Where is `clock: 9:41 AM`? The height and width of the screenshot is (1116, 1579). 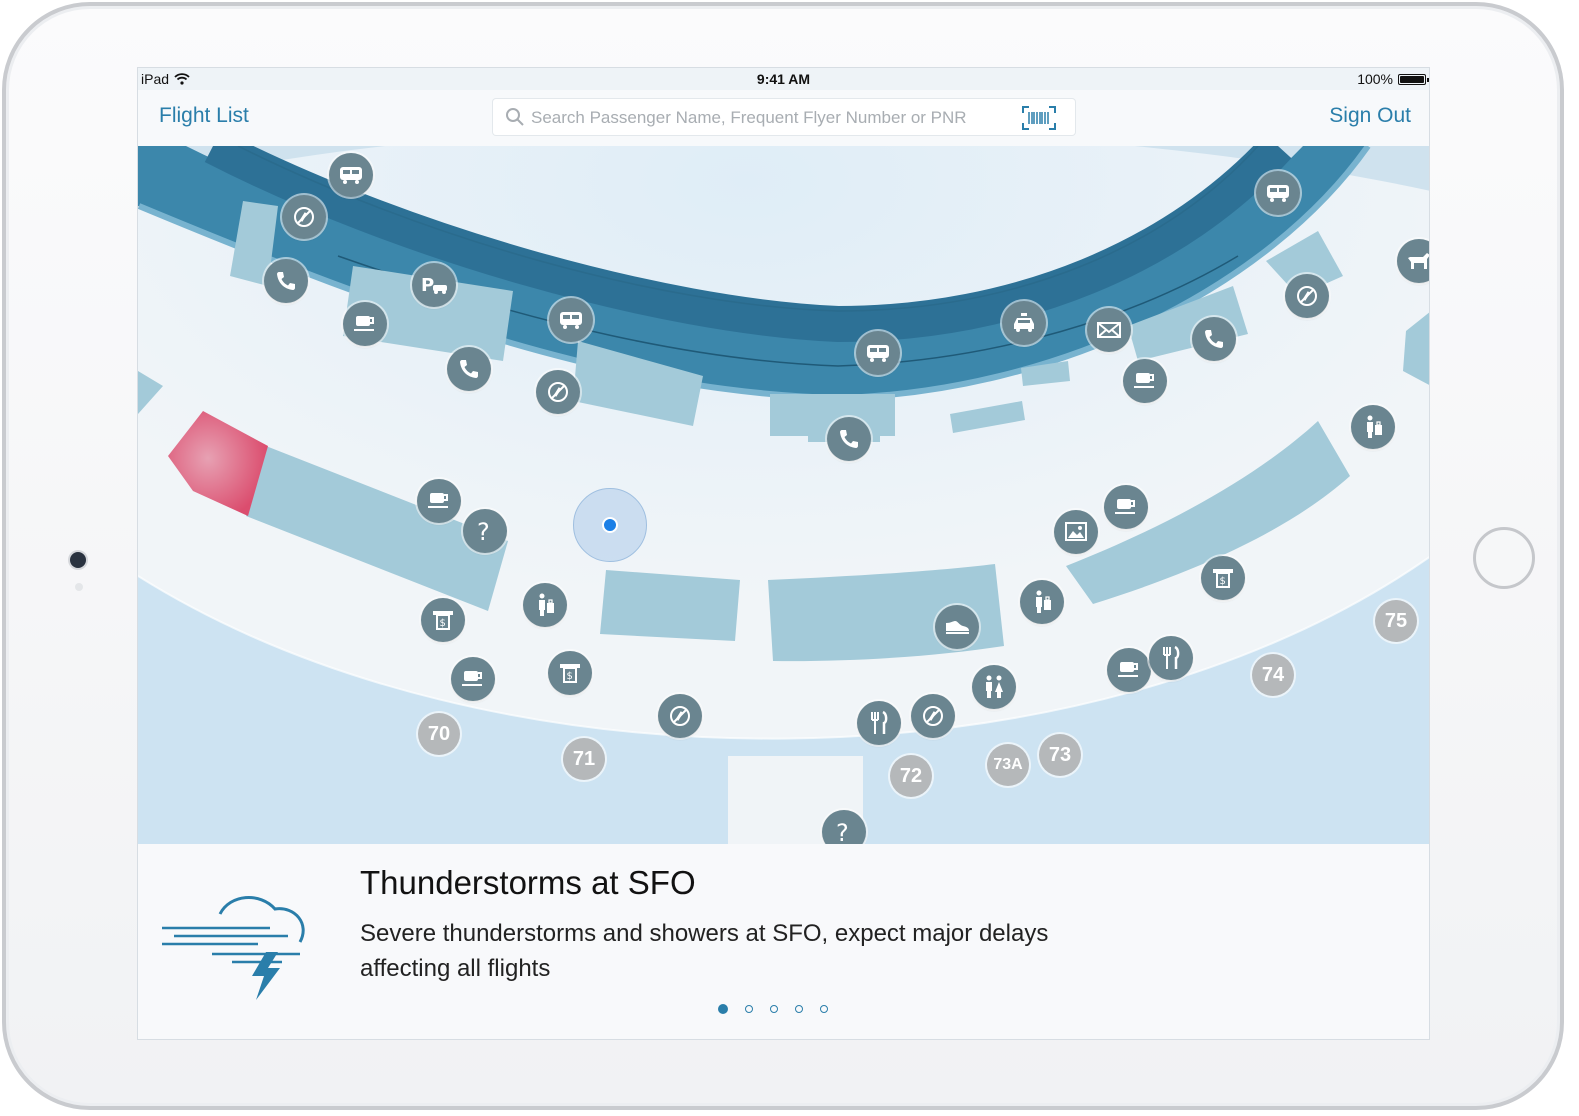 clock: 9:41 AM is located at coordinates (783, 79).